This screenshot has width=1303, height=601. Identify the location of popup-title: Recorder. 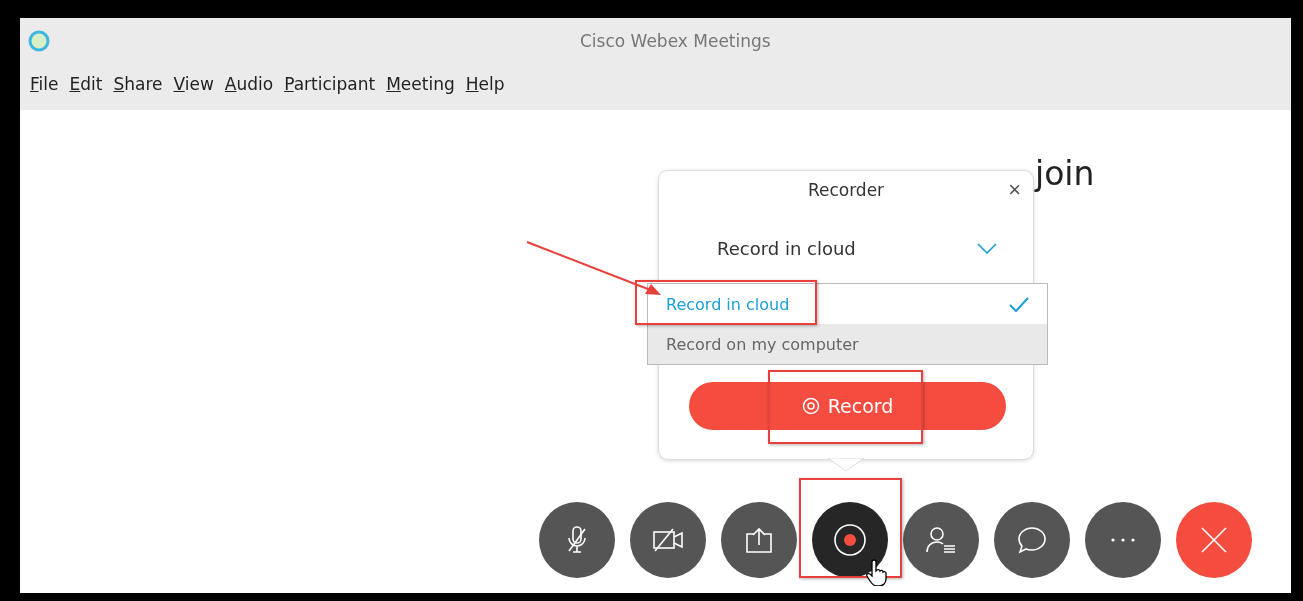
(846, 190).